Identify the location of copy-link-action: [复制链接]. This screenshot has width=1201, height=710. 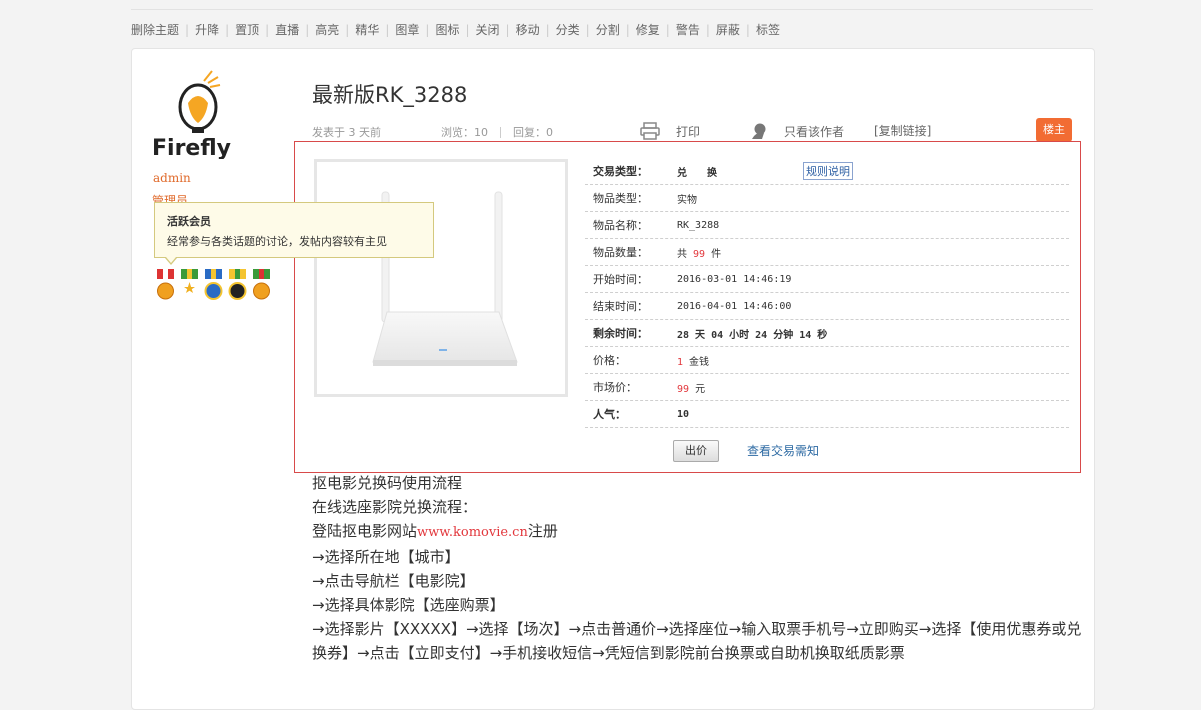
(902, 130).